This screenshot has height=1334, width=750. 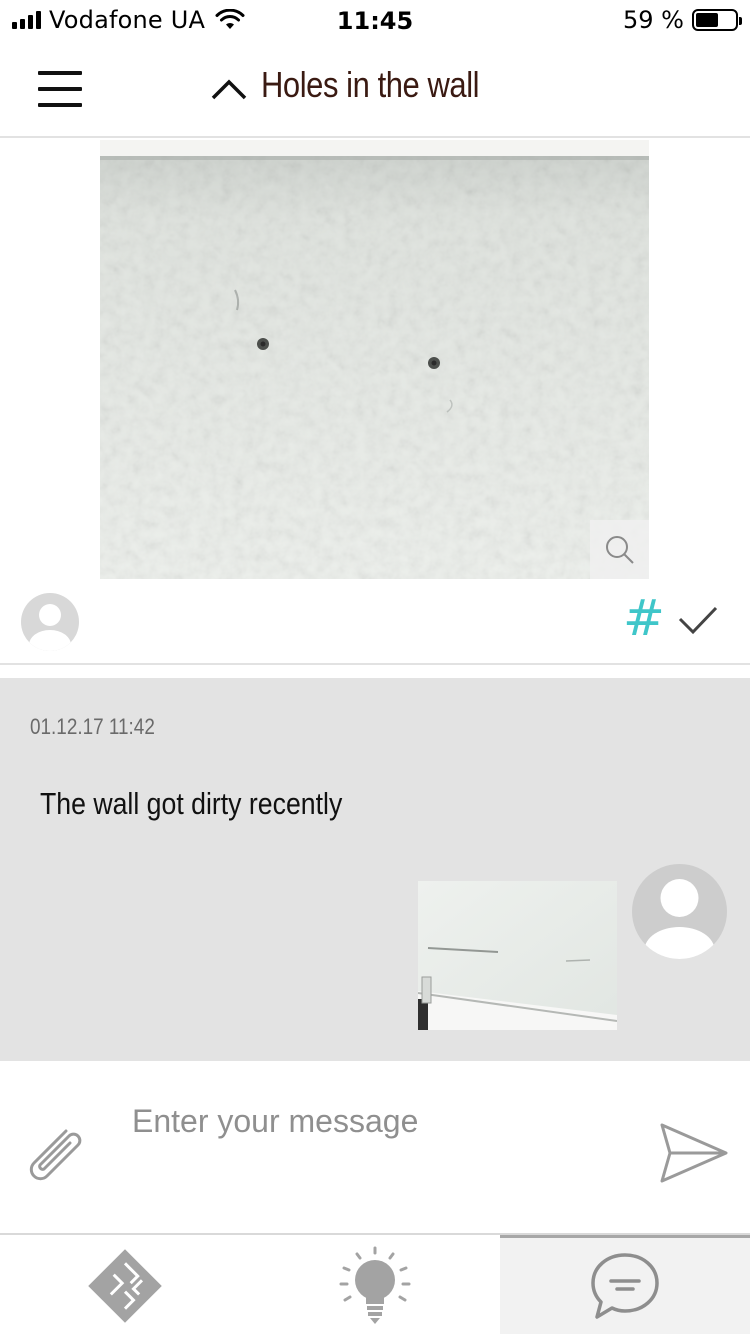 What do you see at coordinates (707, 20) in the screenshot?
I see `battery-level` at bounding box center [707, 20].